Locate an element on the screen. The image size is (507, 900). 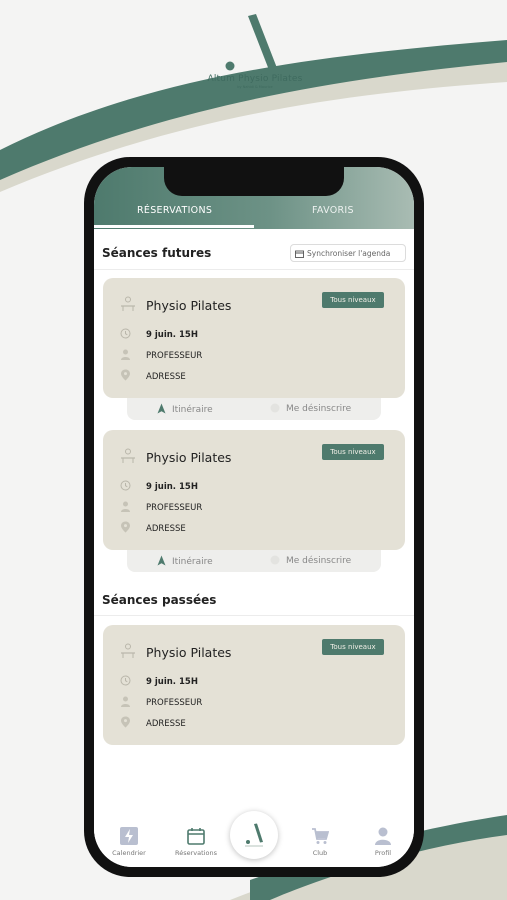
sync-calendar-button: Synchroniser l'agenda is located at coordinates (348, 253).